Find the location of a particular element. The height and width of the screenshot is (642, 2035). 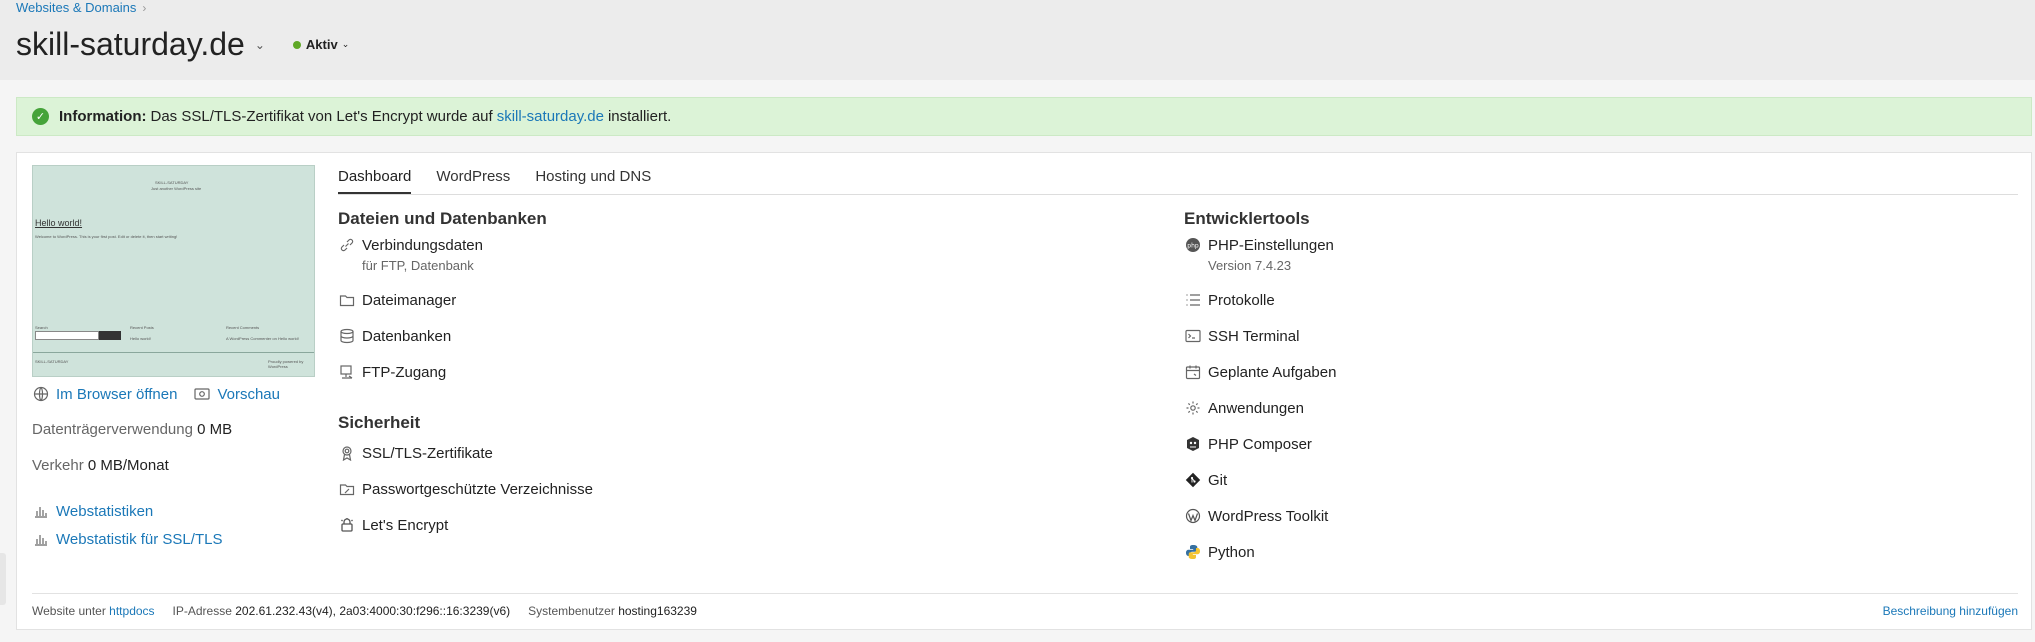

list-icon is located at coordinates (1193, 300).